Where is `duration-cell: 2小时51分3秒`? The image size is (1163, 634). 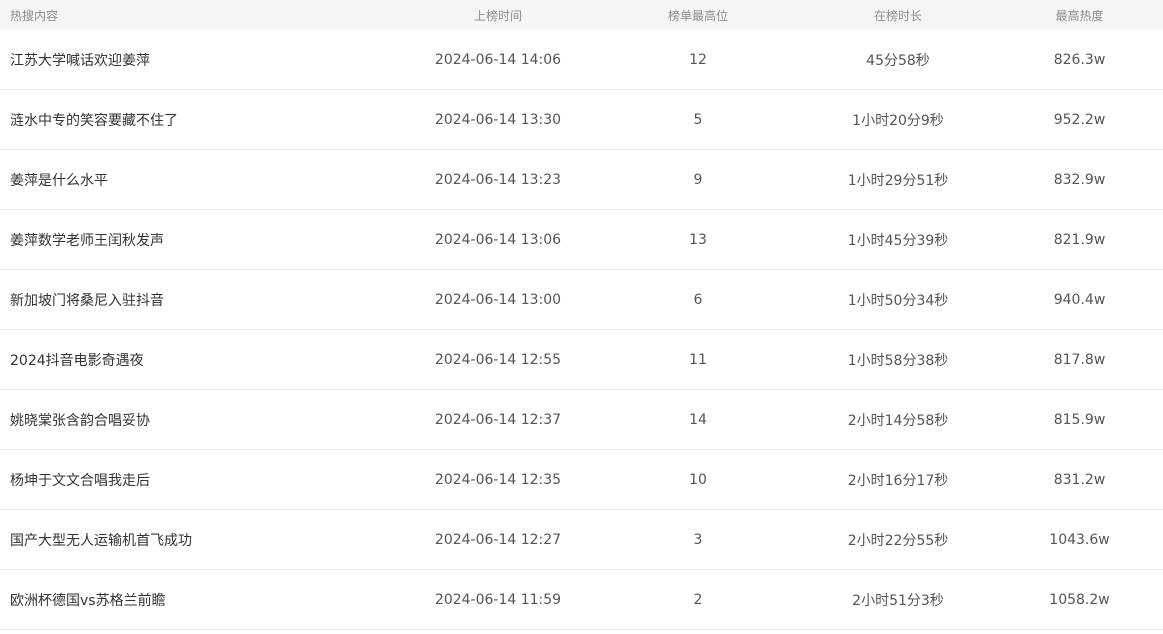 duration-cell: 2小时51分3秒 is located at coordinates (898, 600).